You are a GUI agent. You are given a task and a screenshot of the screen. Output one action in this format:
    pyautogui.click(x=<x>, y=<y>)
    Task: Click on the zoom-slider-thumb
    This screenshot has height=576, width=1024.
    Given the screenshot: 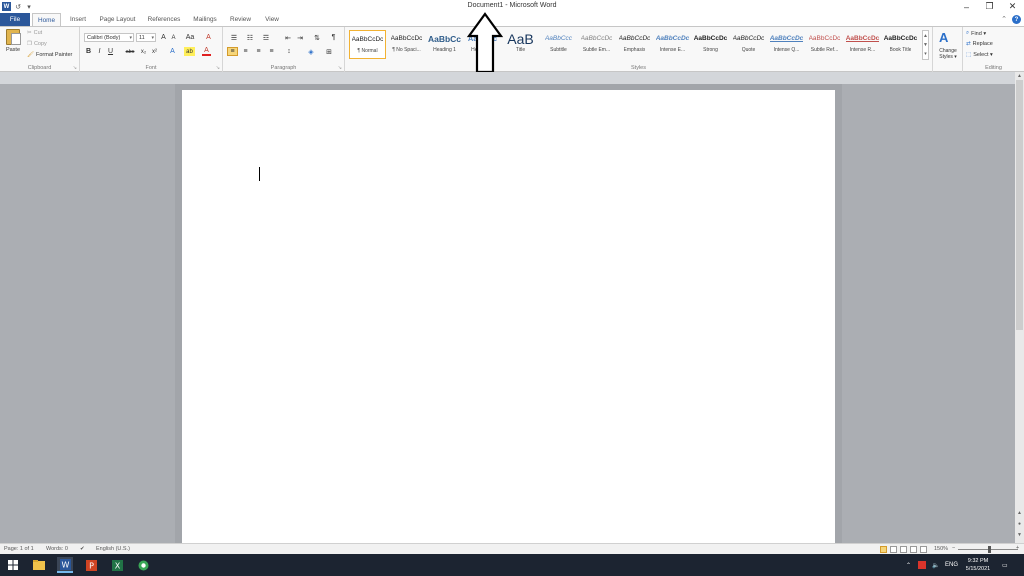 What is the action you would take?
    pyautogui.click(x=989, y=549)
    